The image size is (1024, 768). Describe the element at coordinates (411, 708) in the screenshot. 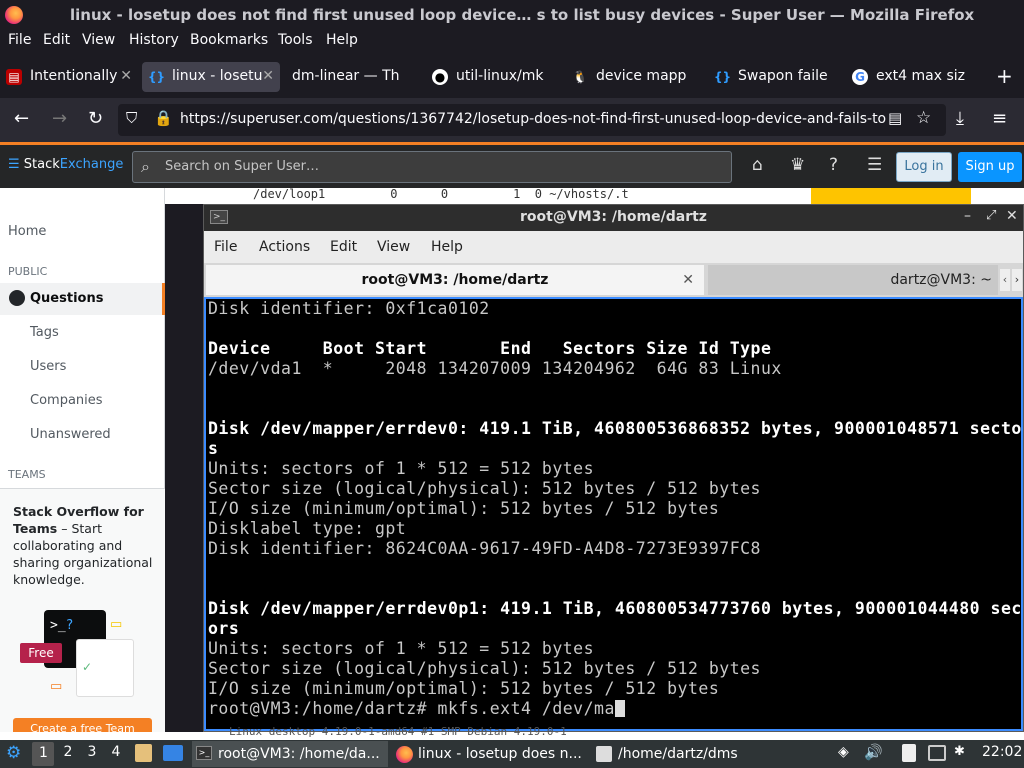

I see `terminal-prompt: root@VM3:/home/dartz# mkfs.ext4 /dev/ma` at that location.